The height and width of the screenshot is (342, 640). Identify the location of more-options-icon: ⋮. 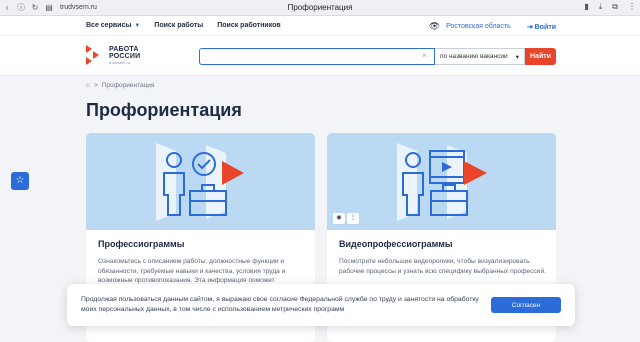
(353, 218).